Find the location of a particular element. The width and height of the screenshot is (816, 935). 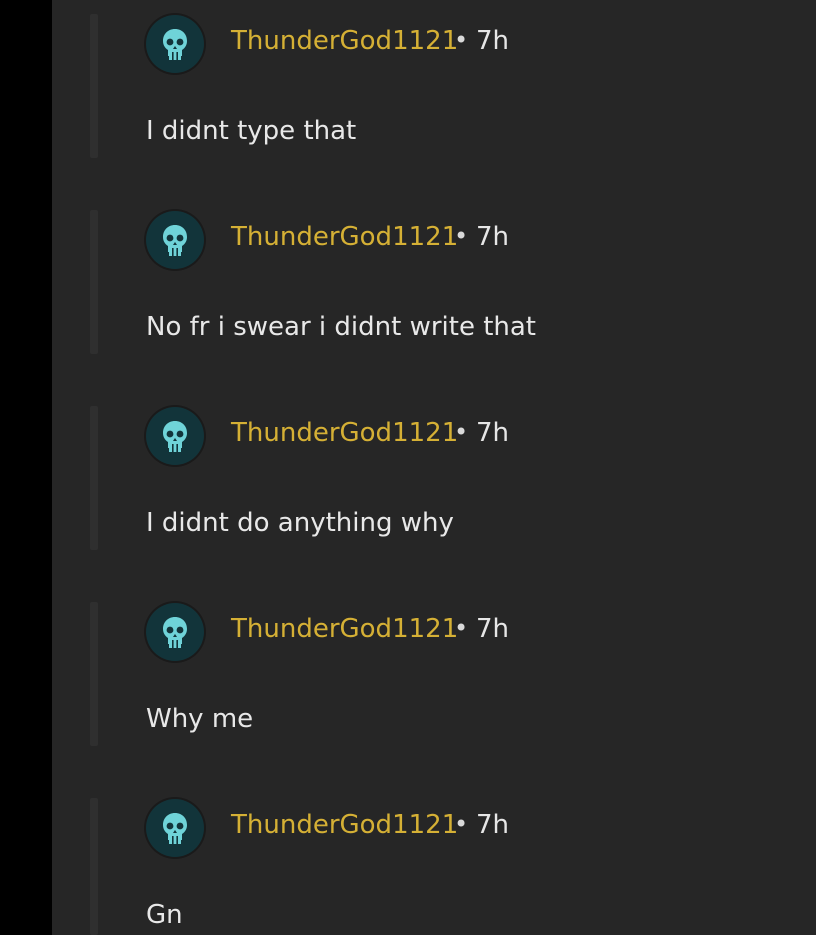

comment-text: I didnt do anything why is located at coordinates (300, 523).